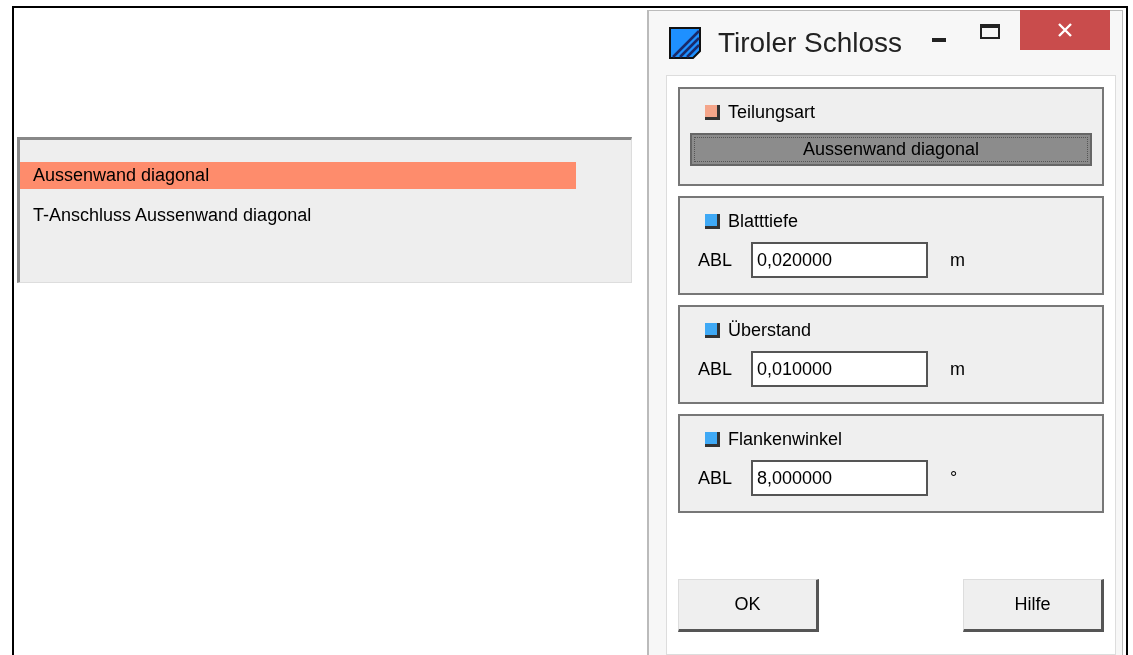 The image size is (1133, 655). I want to click on close-button, so click(1065, 30).